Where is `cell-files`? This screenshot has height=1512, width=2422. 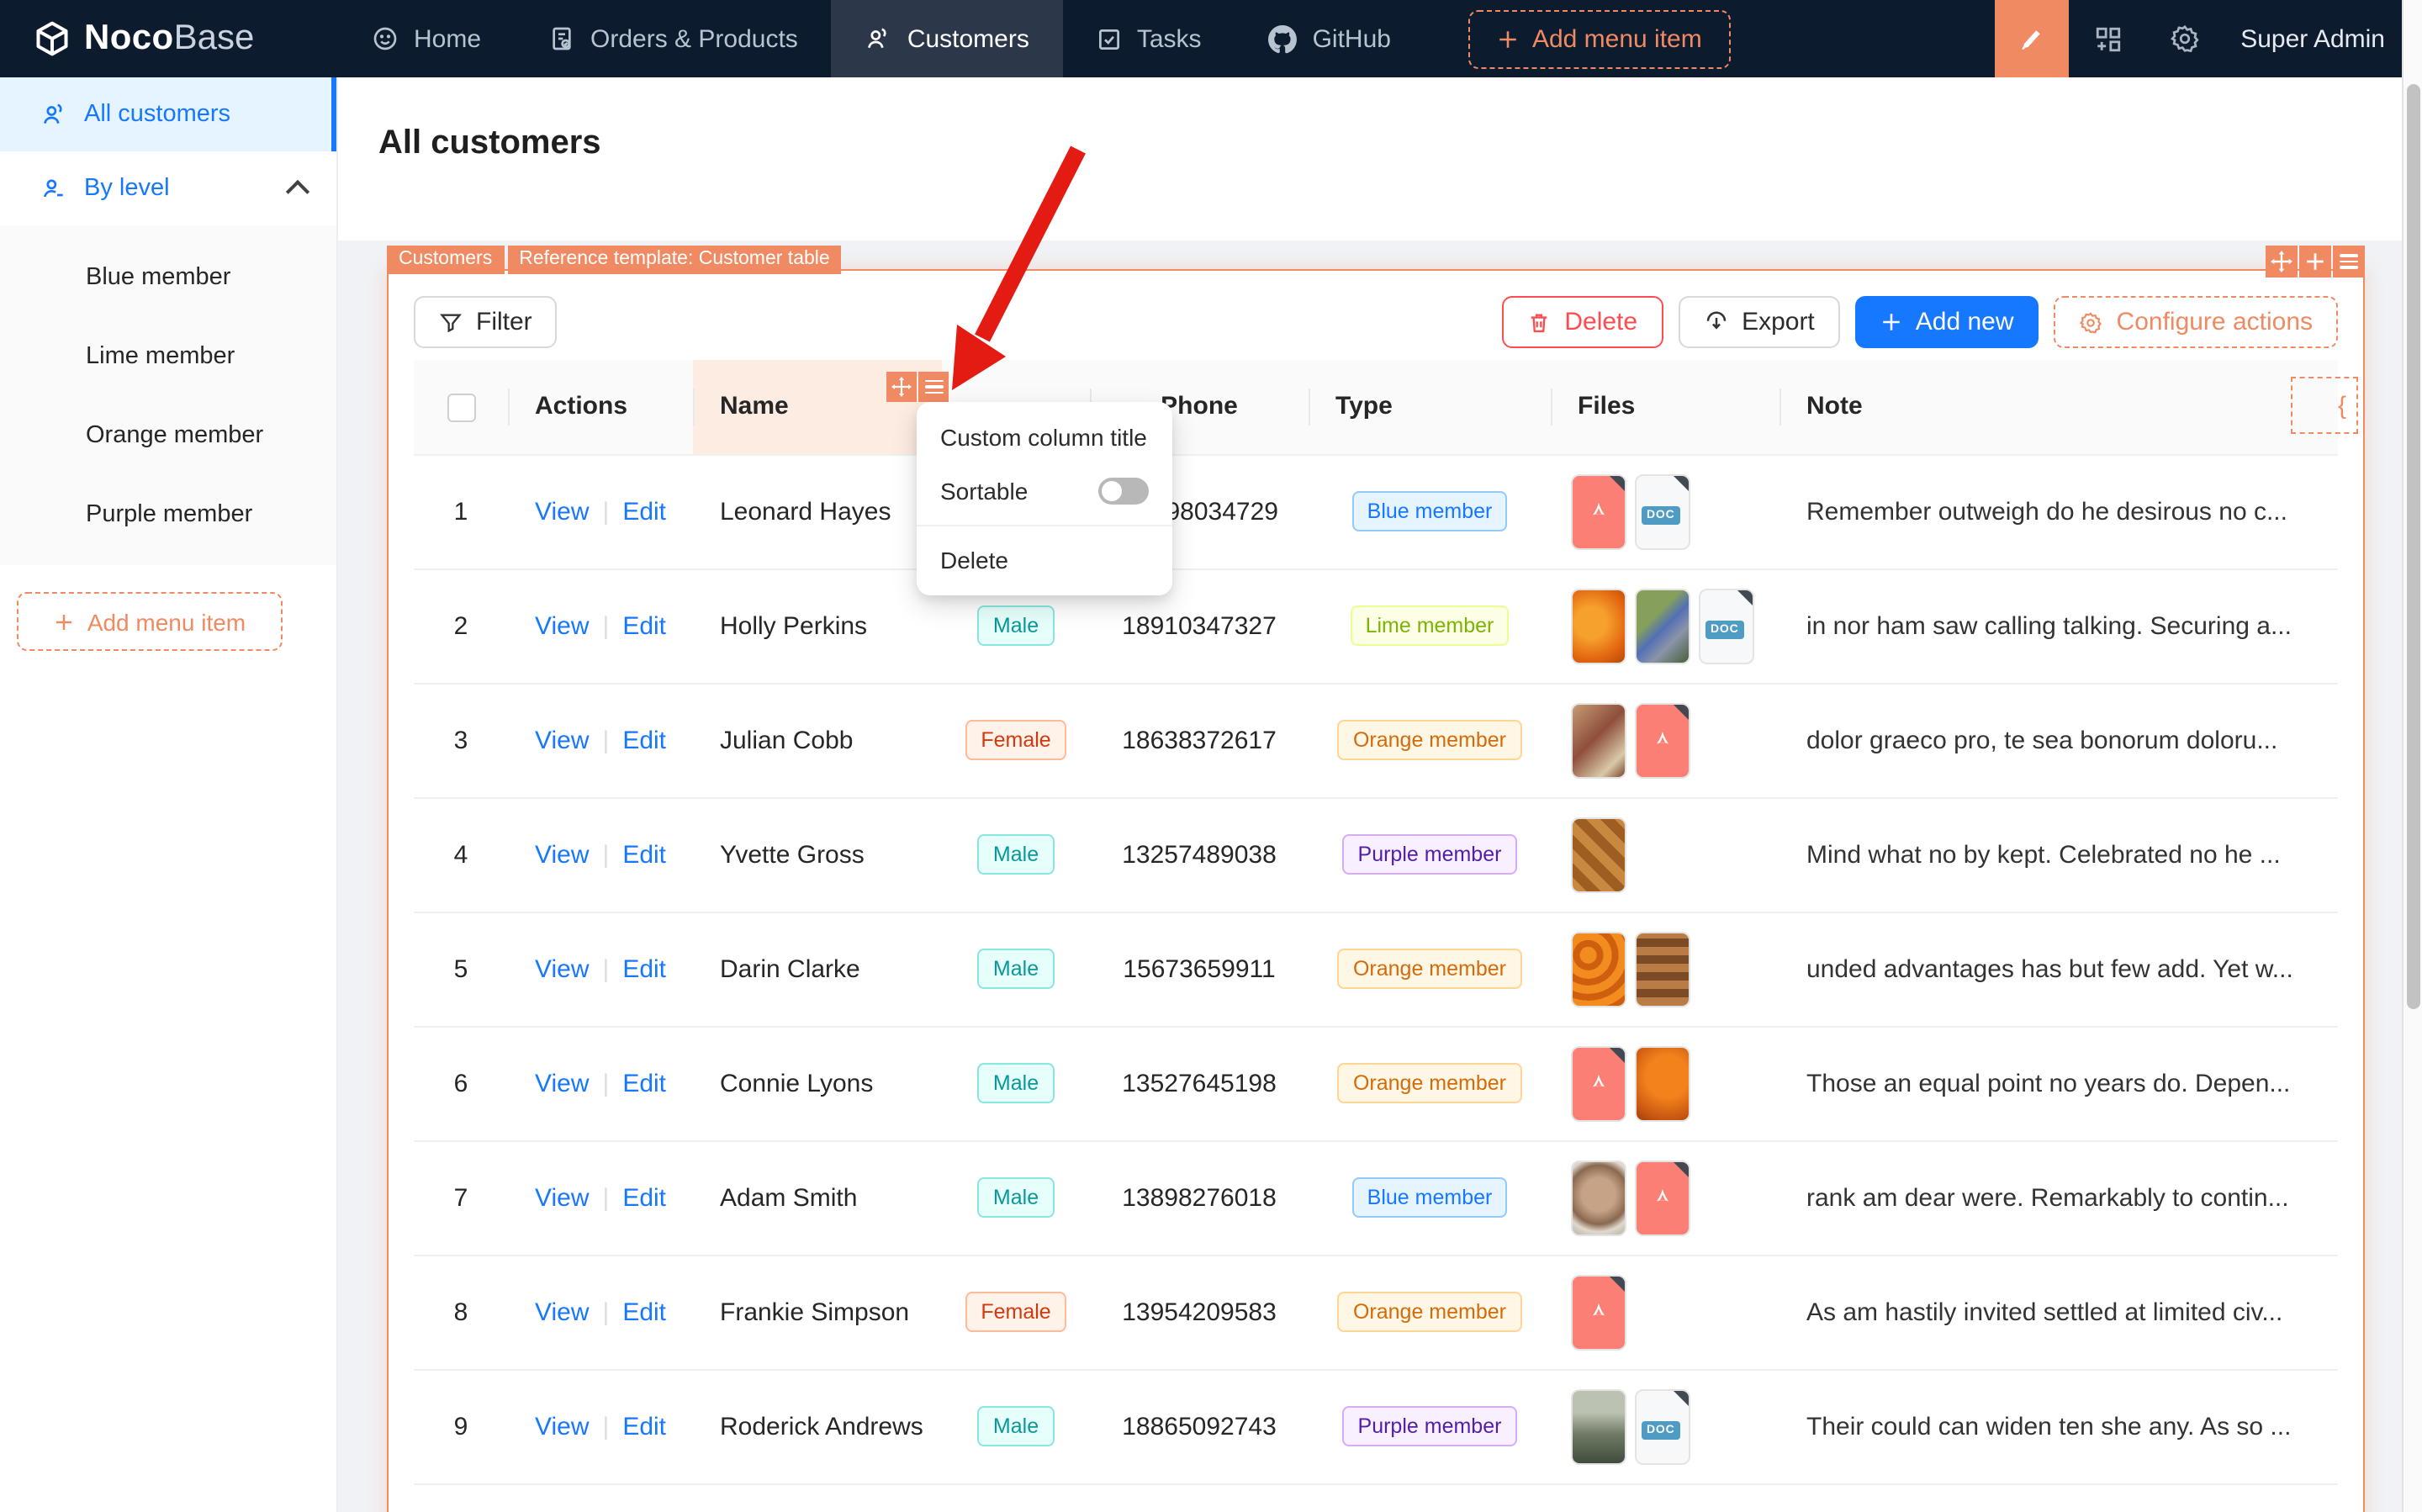
cell-files is located at coordinates (1665, 1198).